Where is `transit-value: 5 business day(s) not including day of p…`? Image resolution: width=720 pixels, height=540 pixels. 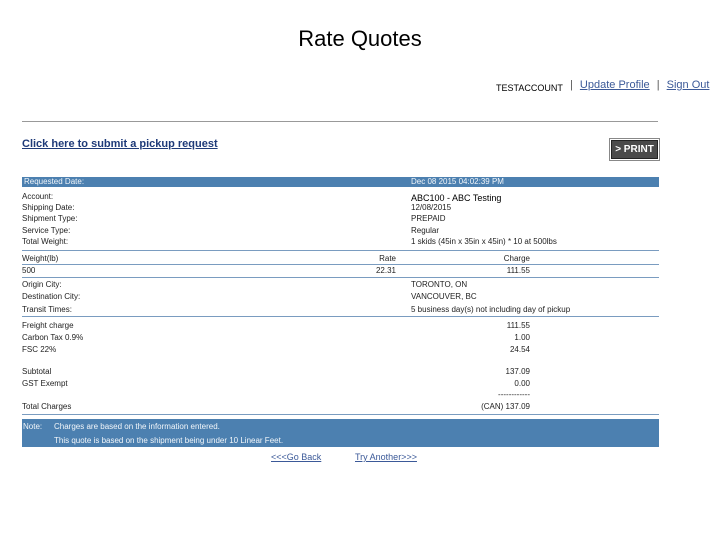
transit-value: 5 business day(s) not including day of p… is located at coordinates (491, 309).